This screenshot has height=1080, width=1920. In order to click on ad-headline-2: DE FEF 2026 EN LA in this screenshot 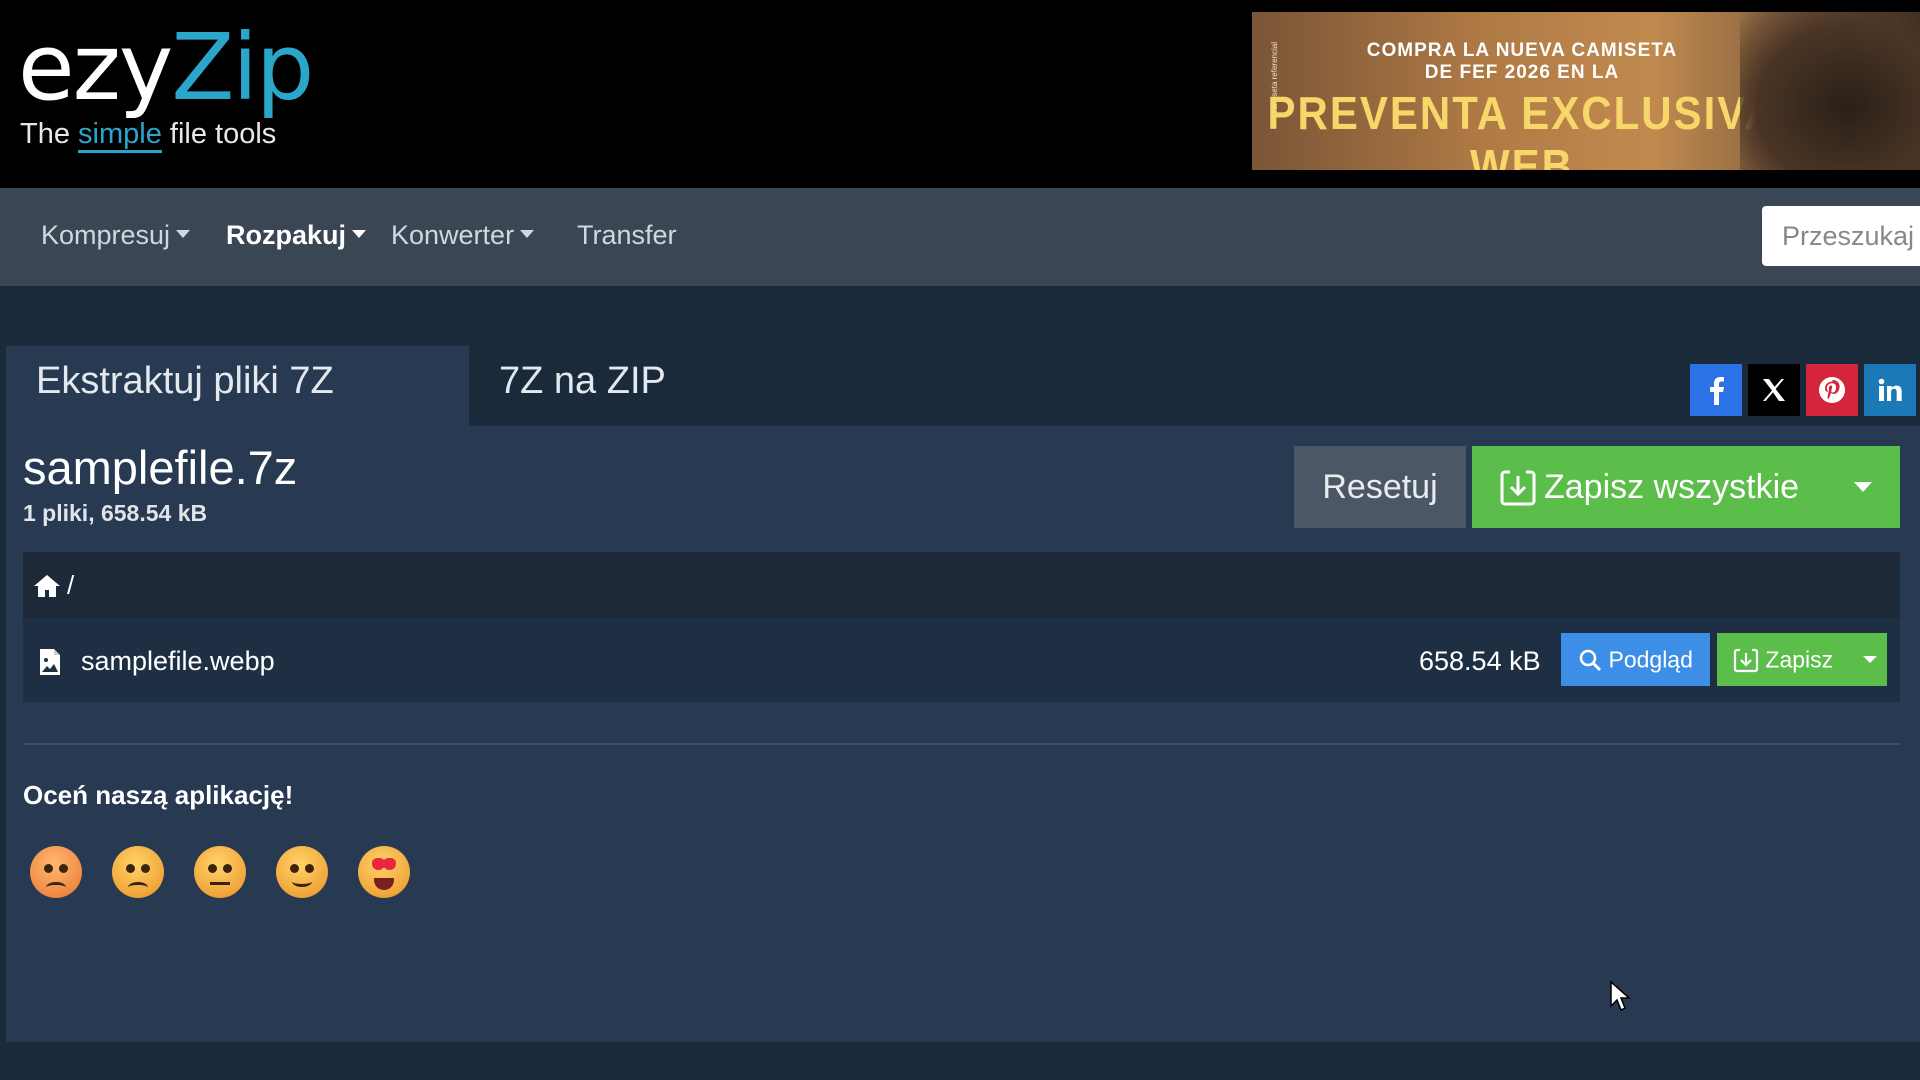, I will do `click(1522, 72)`.